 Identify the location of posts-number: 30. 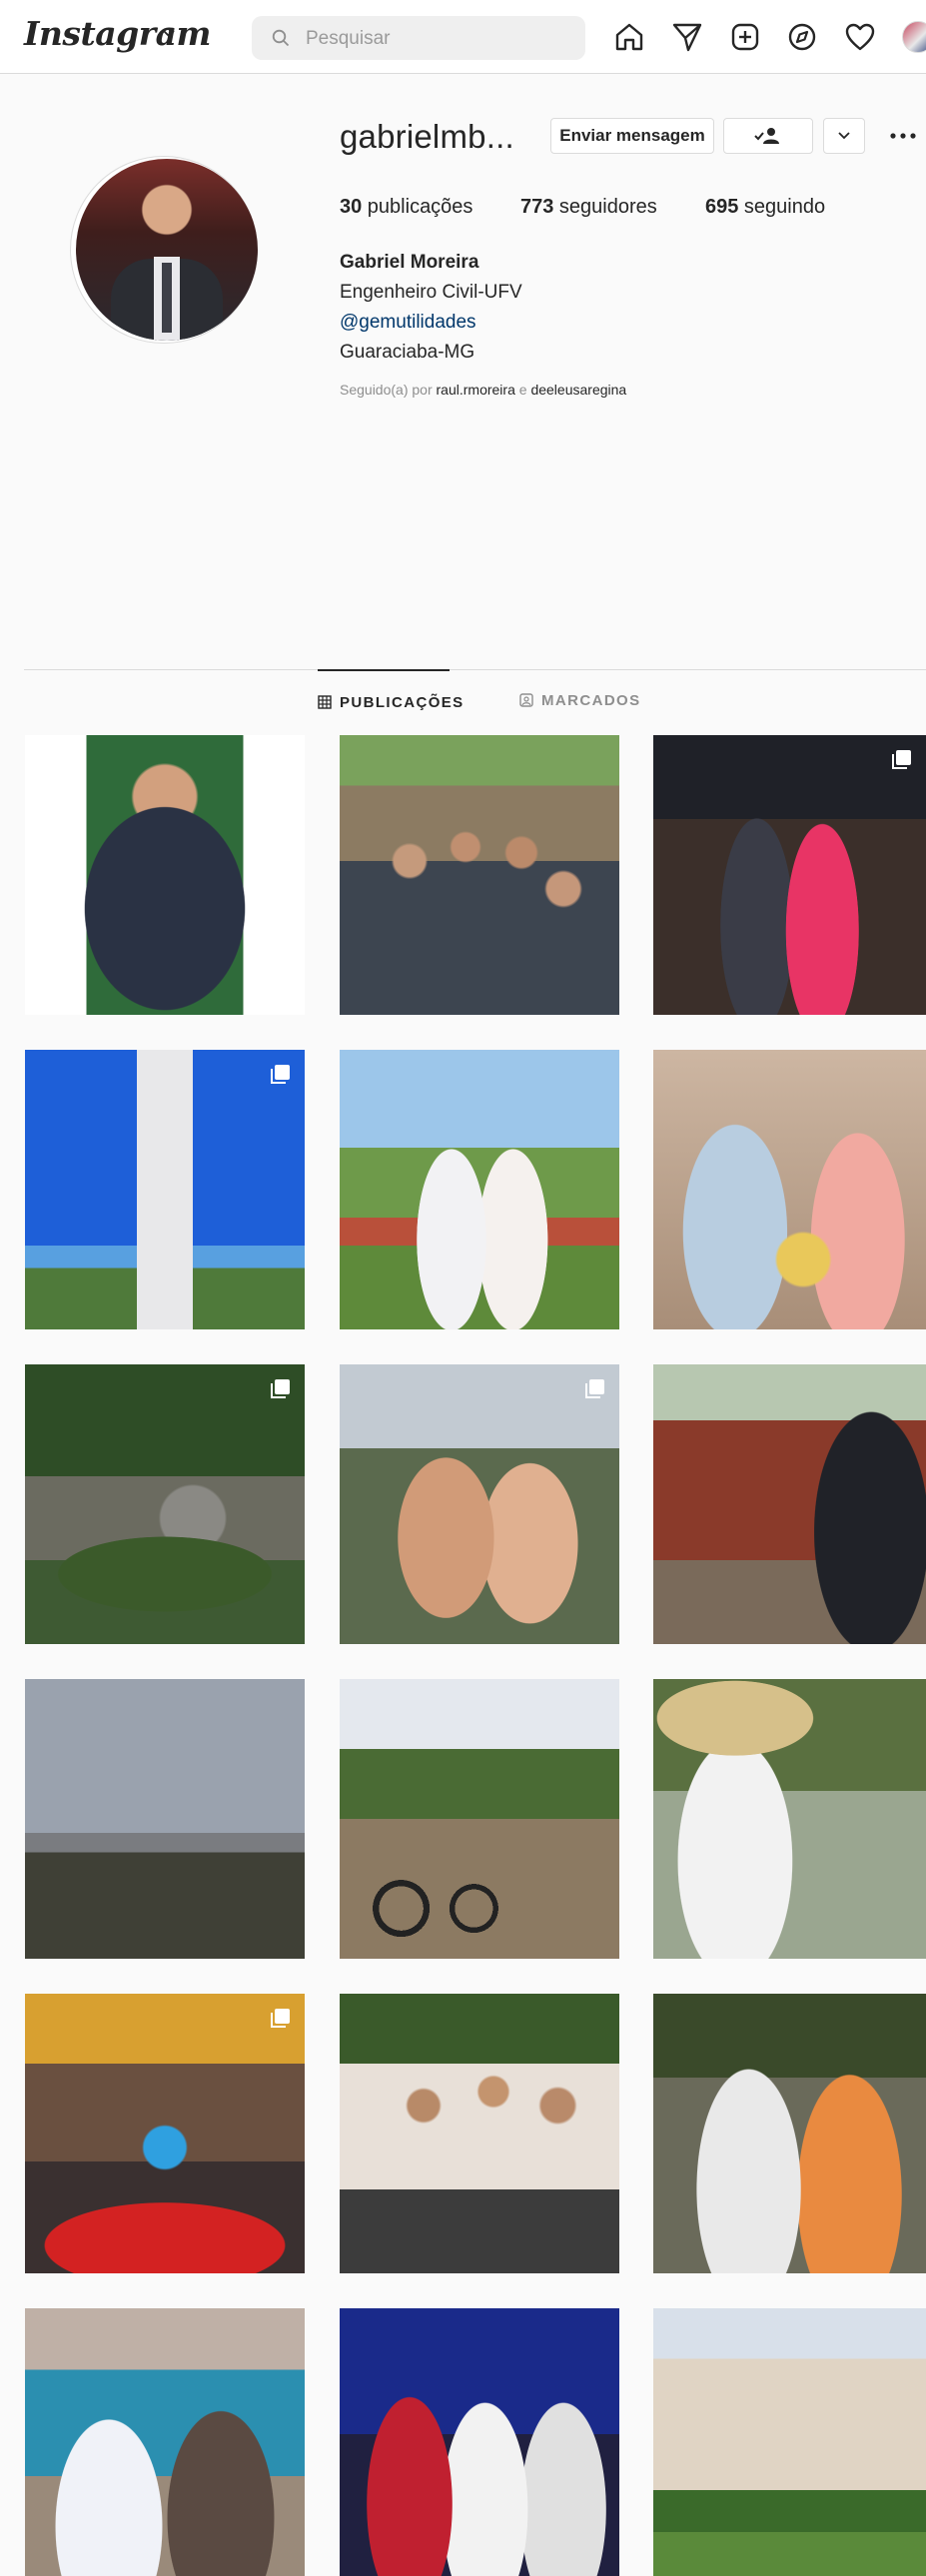
(351, 207).